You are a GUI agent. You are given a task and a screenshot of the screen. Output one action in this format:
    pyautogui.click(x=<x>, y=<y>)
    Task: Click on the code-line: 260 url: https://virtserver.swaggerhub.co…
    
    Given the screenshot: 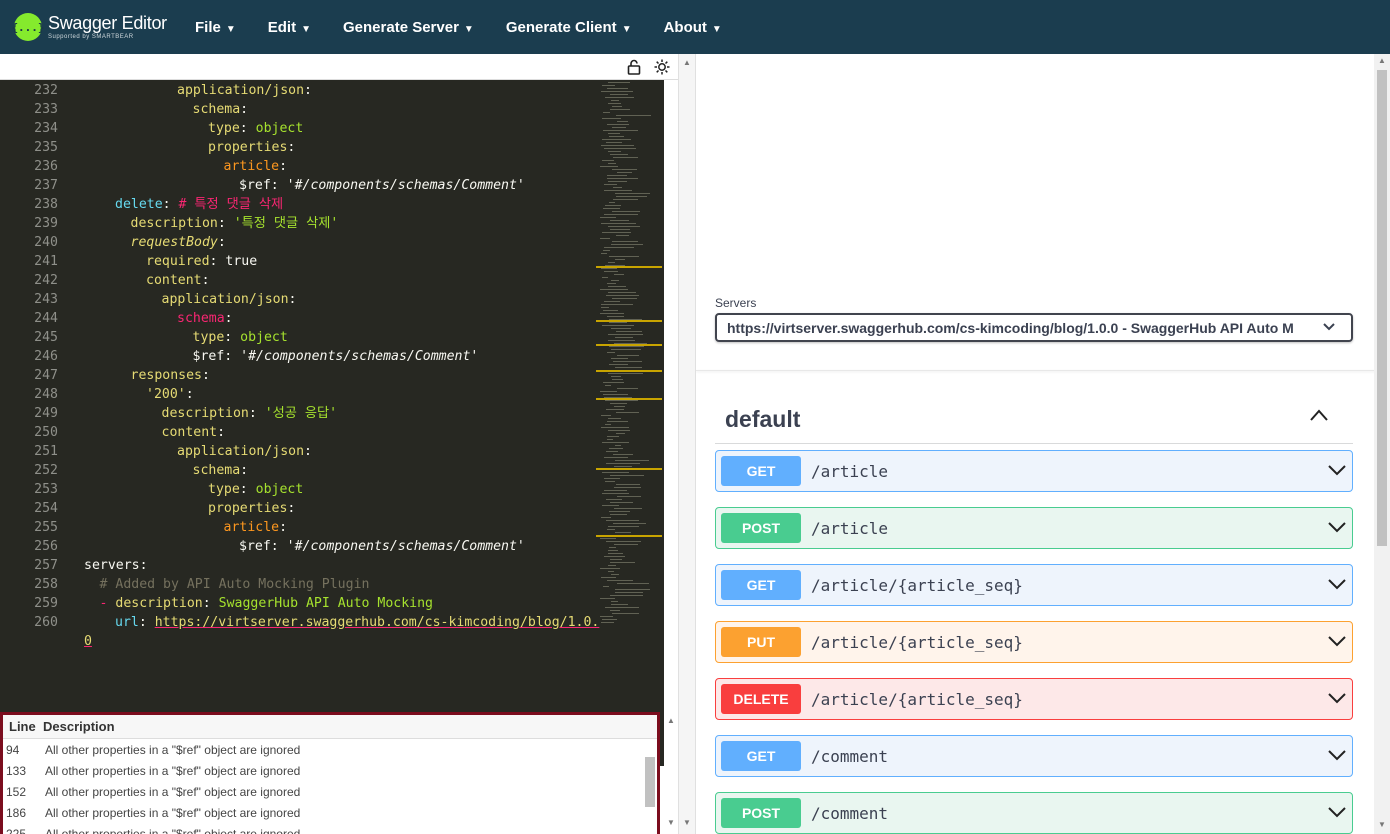 What is the action you would take?
    pyautogui.click(x=300, y=622)
    